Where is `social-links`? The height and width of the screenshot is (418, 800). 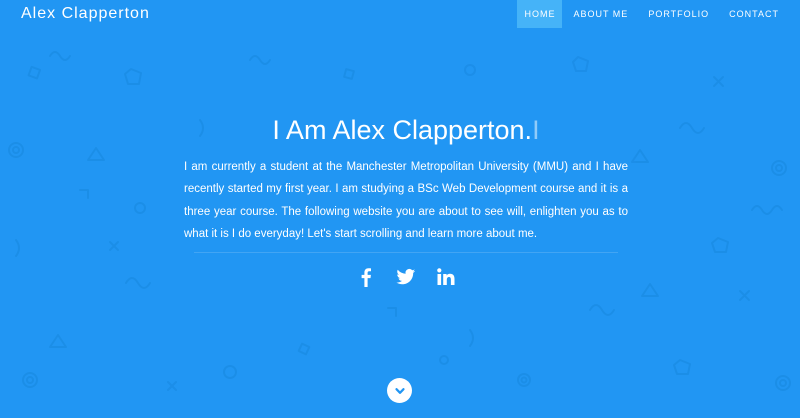 social-links is located at coordinates (406, 277).